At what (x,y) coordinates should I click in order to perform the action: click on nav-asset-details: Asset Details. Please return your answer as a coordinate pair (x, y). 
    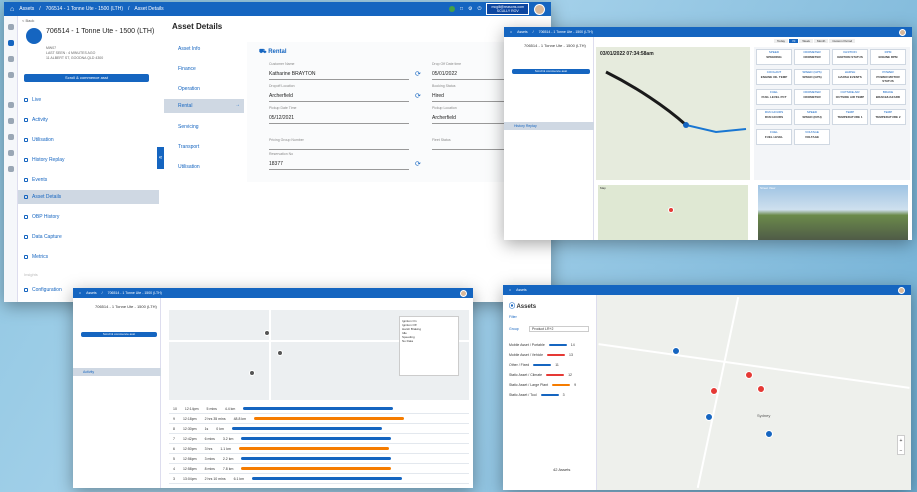
    Looking at the image, I should click on (88, 197).